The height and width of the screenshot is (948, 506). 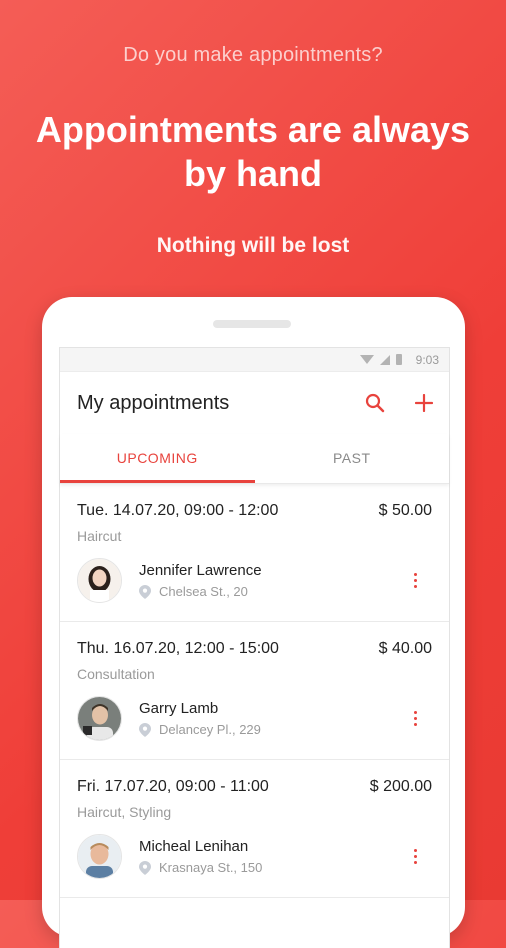 I want to click on promo-tagline: Nothing will be lost, so click(x=253, y=245).